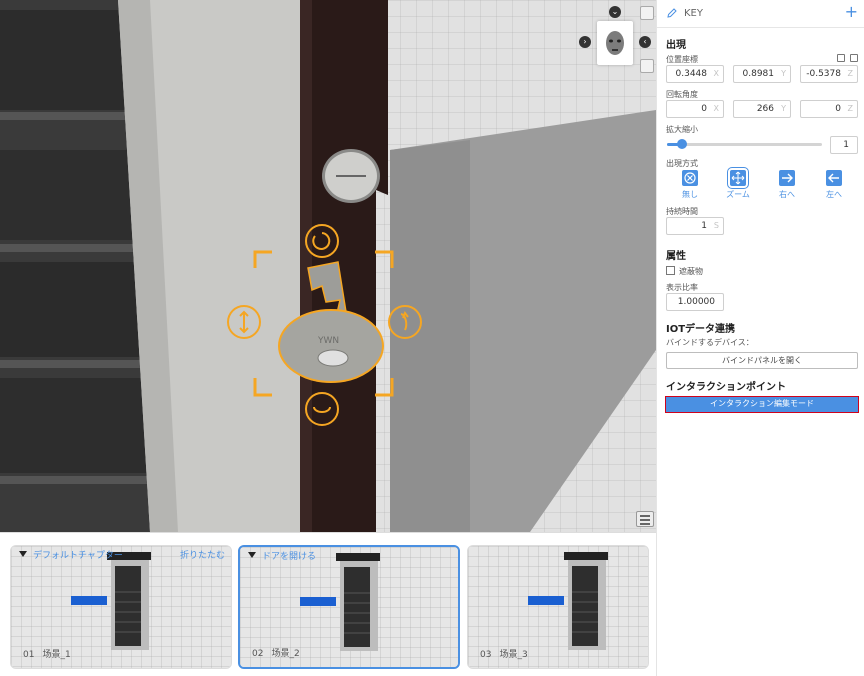 The image size is (864, 676). I want to click on scale-label: 拡大縮小, so click(682, 129).